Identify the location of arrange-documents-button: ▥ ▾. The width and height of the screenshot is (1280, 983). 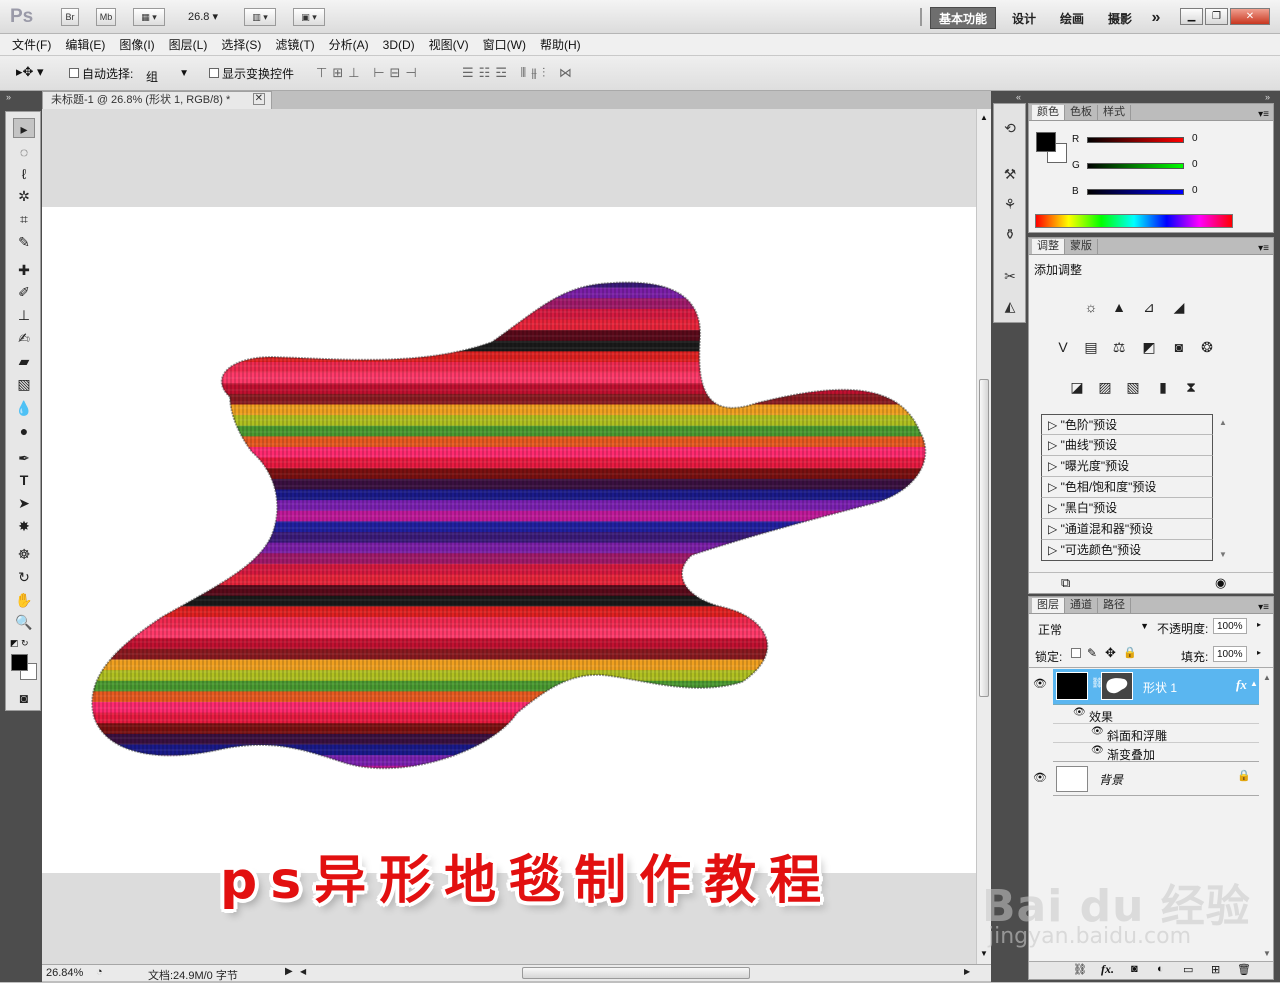
(260, 17).